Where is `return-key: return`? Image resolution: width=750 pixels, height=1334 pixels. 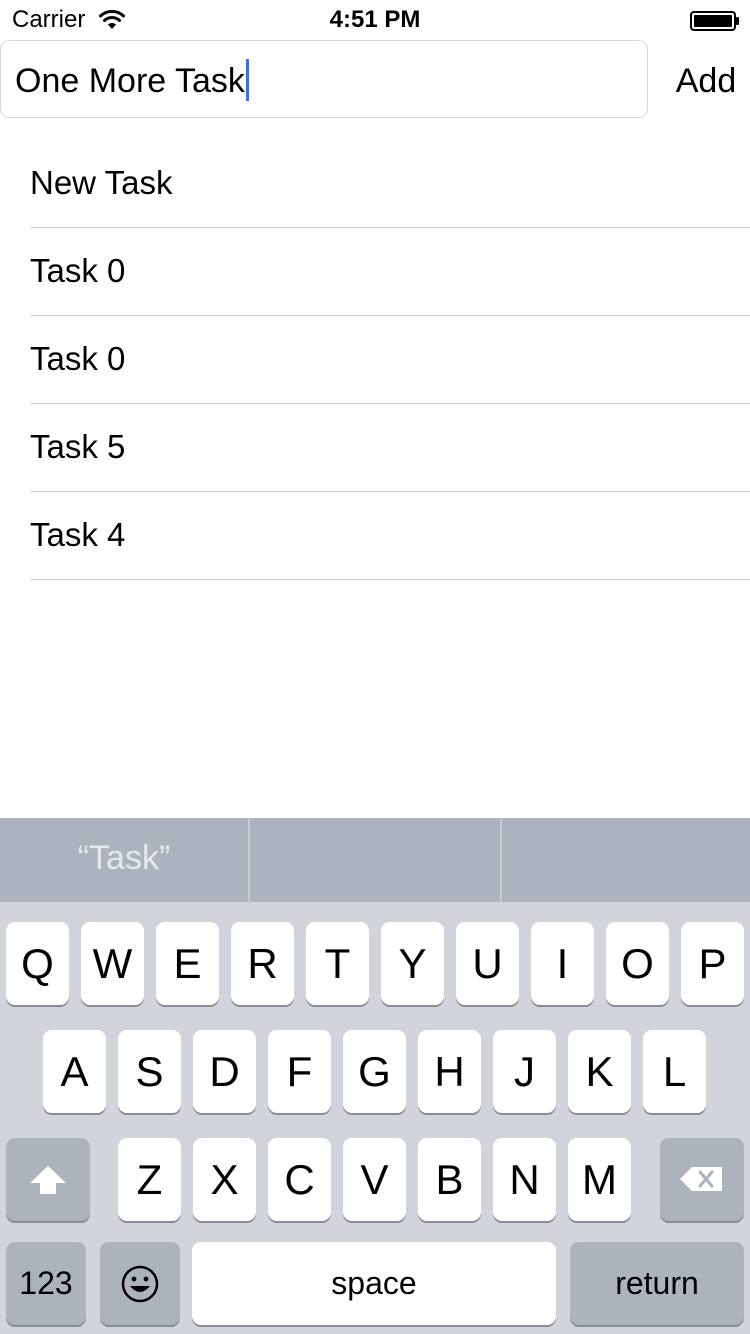 return-key: return is located at coordinates (657, 1283).